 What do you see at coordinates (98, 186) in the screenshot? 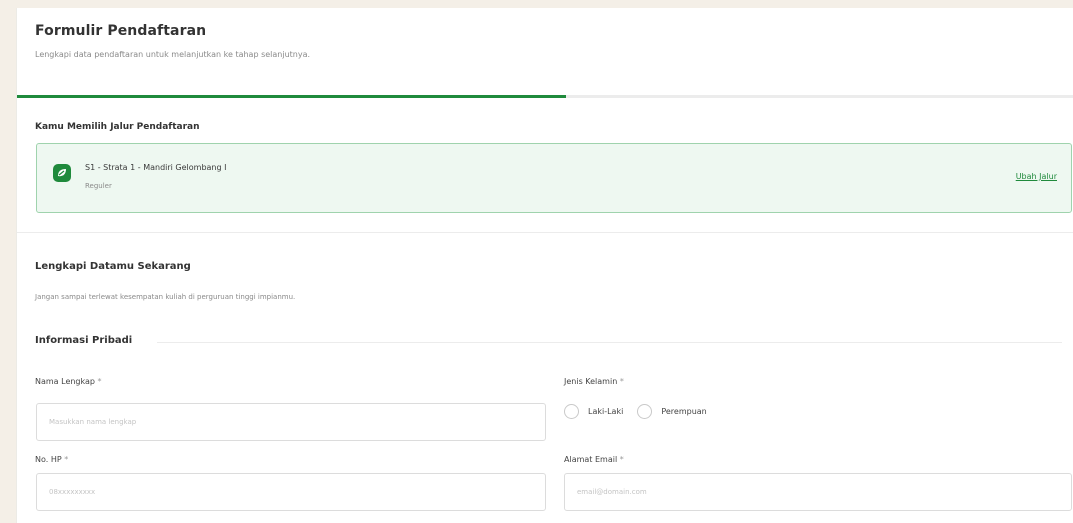
I see `jalur-type: Reguler` at bounding box center [98, 186].